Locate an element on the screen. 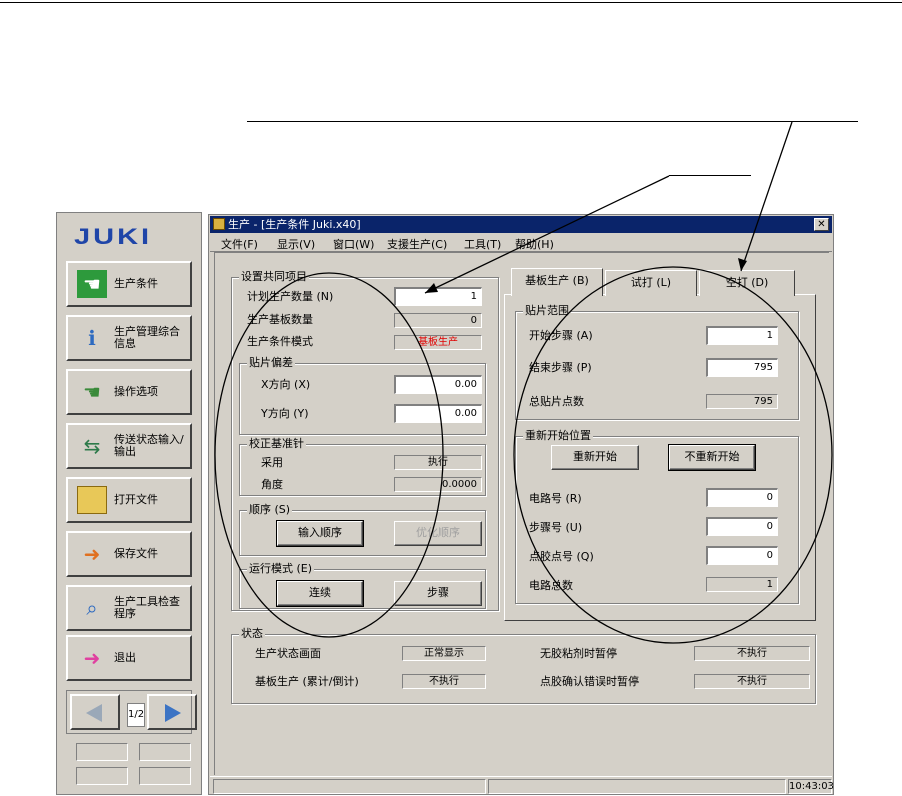  annotation-arrowhead-left is located at coordinates (431, 288).